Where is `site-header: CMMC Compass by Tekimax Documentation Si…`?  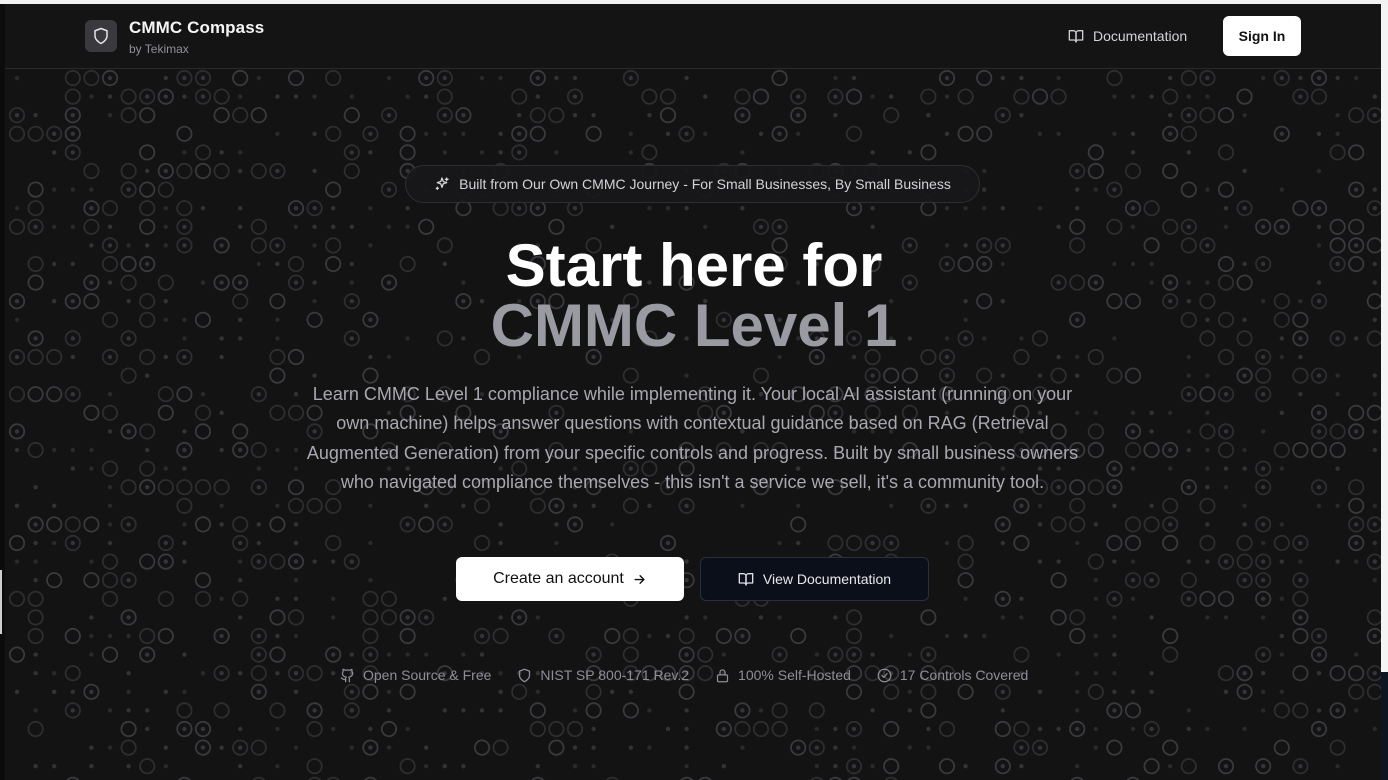 site-header: CMMC Compass by Tekimax Documentation Si… is located at coordinates (693, 36).